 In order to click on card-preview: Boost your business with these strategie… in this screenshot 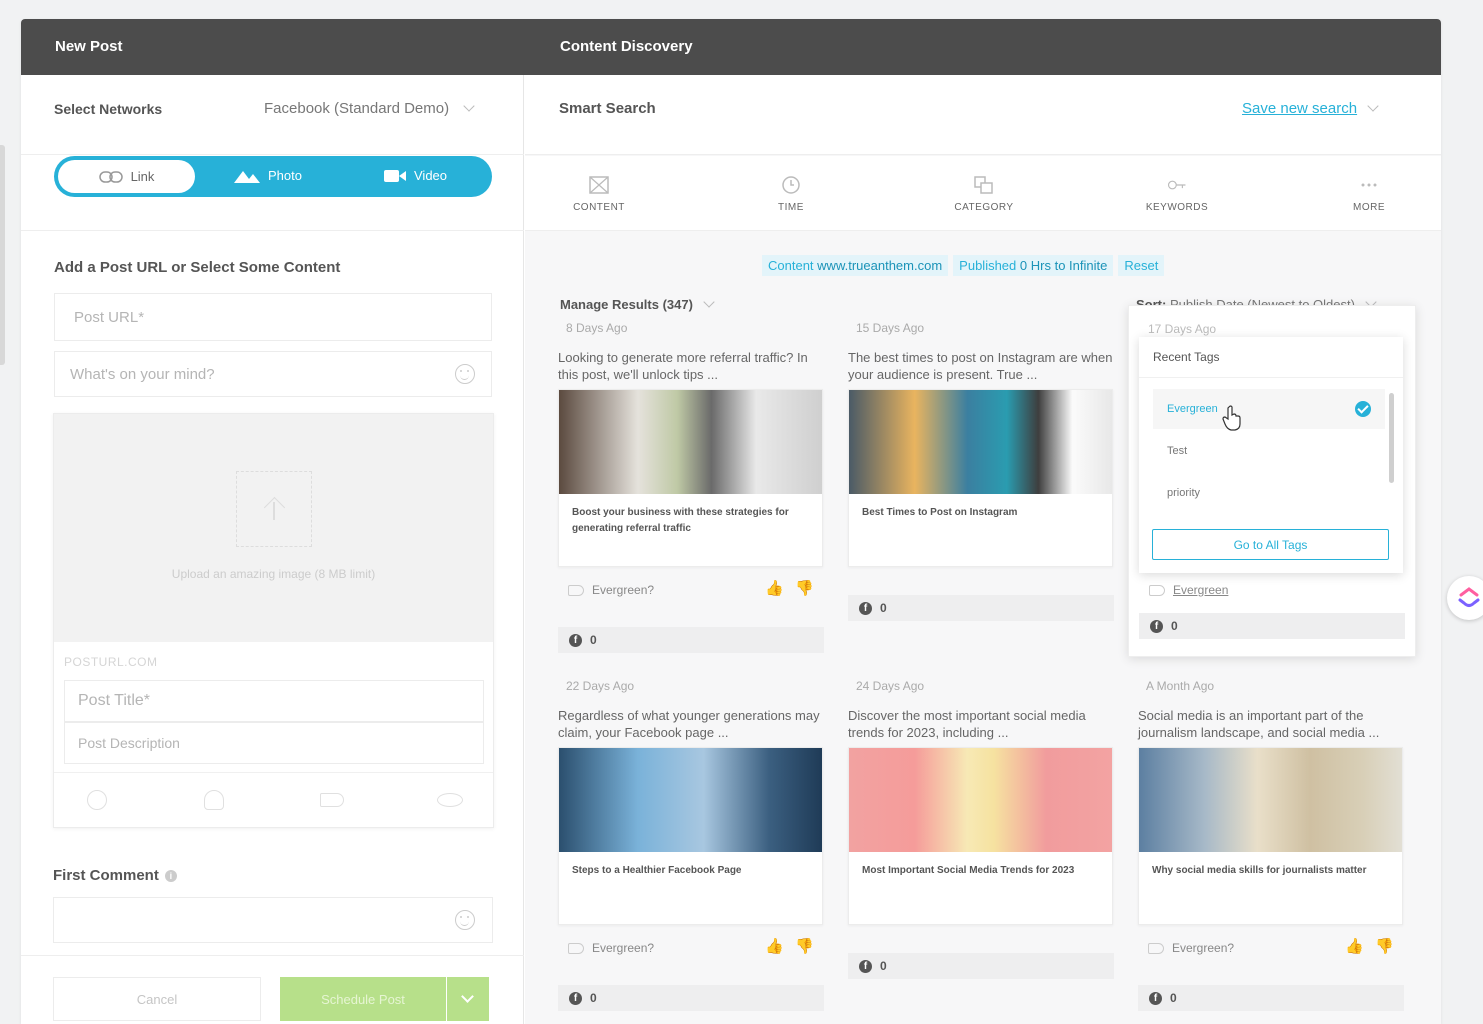, I will do `click(690, 478)`.